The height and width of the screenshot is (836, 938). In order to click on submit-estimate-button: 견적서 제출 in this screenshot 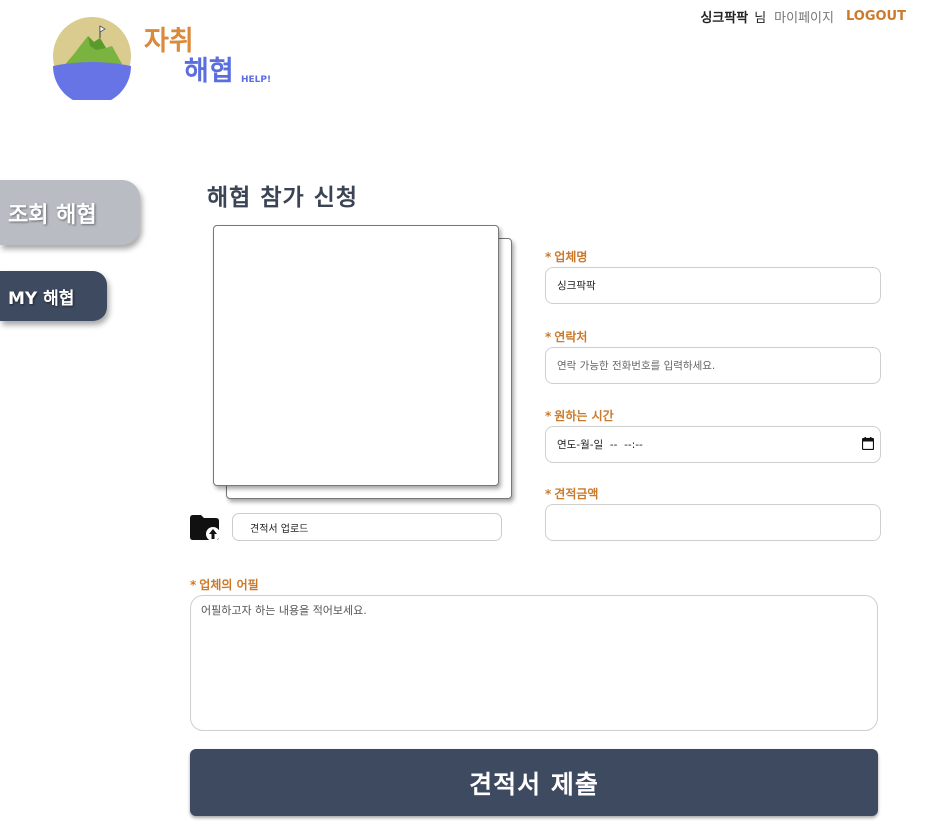, I will do `click(534, 782)`.